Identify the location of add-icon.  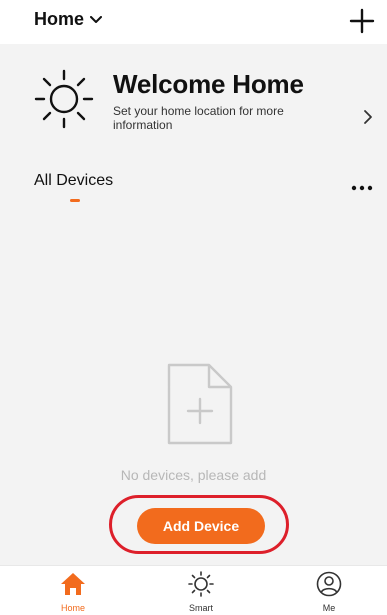
(362, 21).